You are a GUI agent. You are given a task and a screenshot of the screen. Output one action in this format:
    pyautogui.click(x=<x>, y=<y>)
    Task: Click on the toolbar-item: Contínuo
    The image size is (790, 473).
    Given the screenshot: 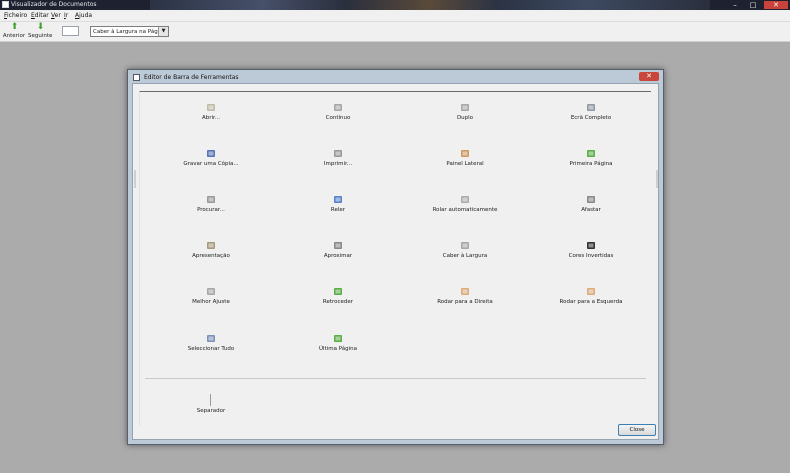 What is the action you would take?
    pyautogui.click(x=338, y=116)
    